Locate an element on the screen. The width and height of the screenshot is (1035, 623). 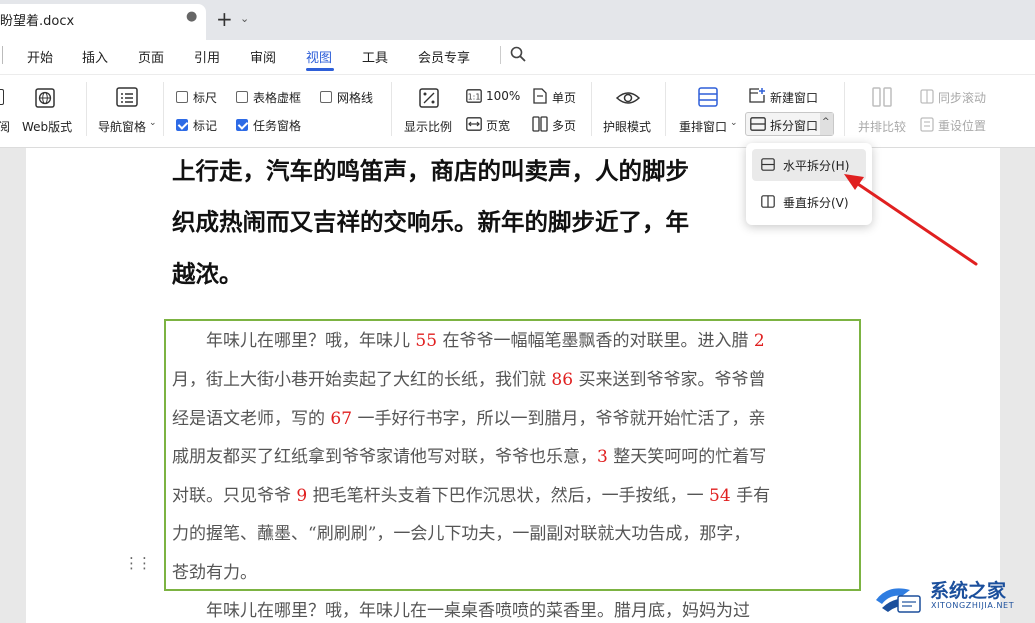
heading-line: 越浓。 is located at coordinates (207, 274).